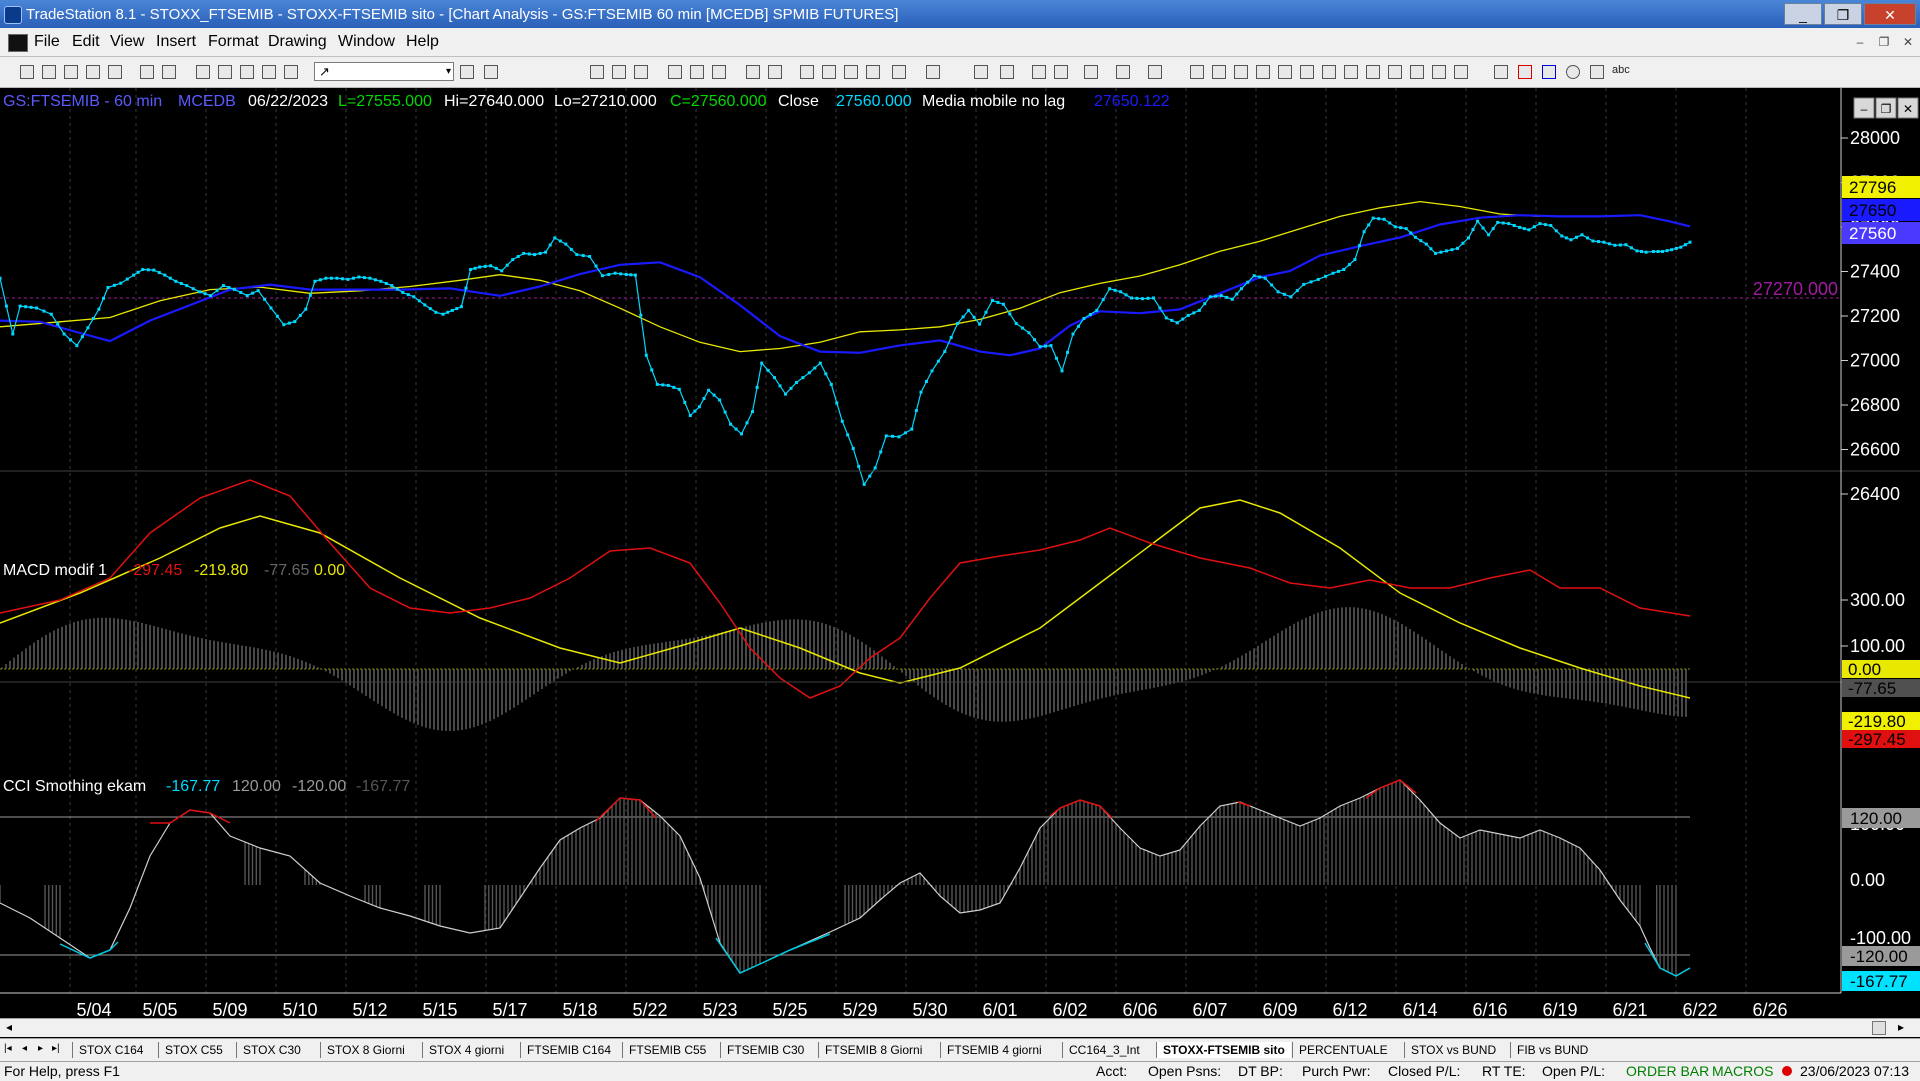  I want to click on tab-stox-4-giorni: STOX 4 giorni, so click(466, 1050).